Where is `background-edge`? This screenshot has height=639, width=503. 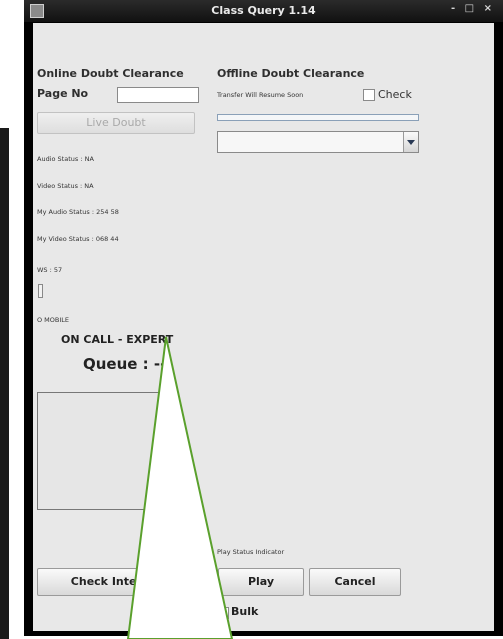 background-edge is located at coordinates (4, 383).